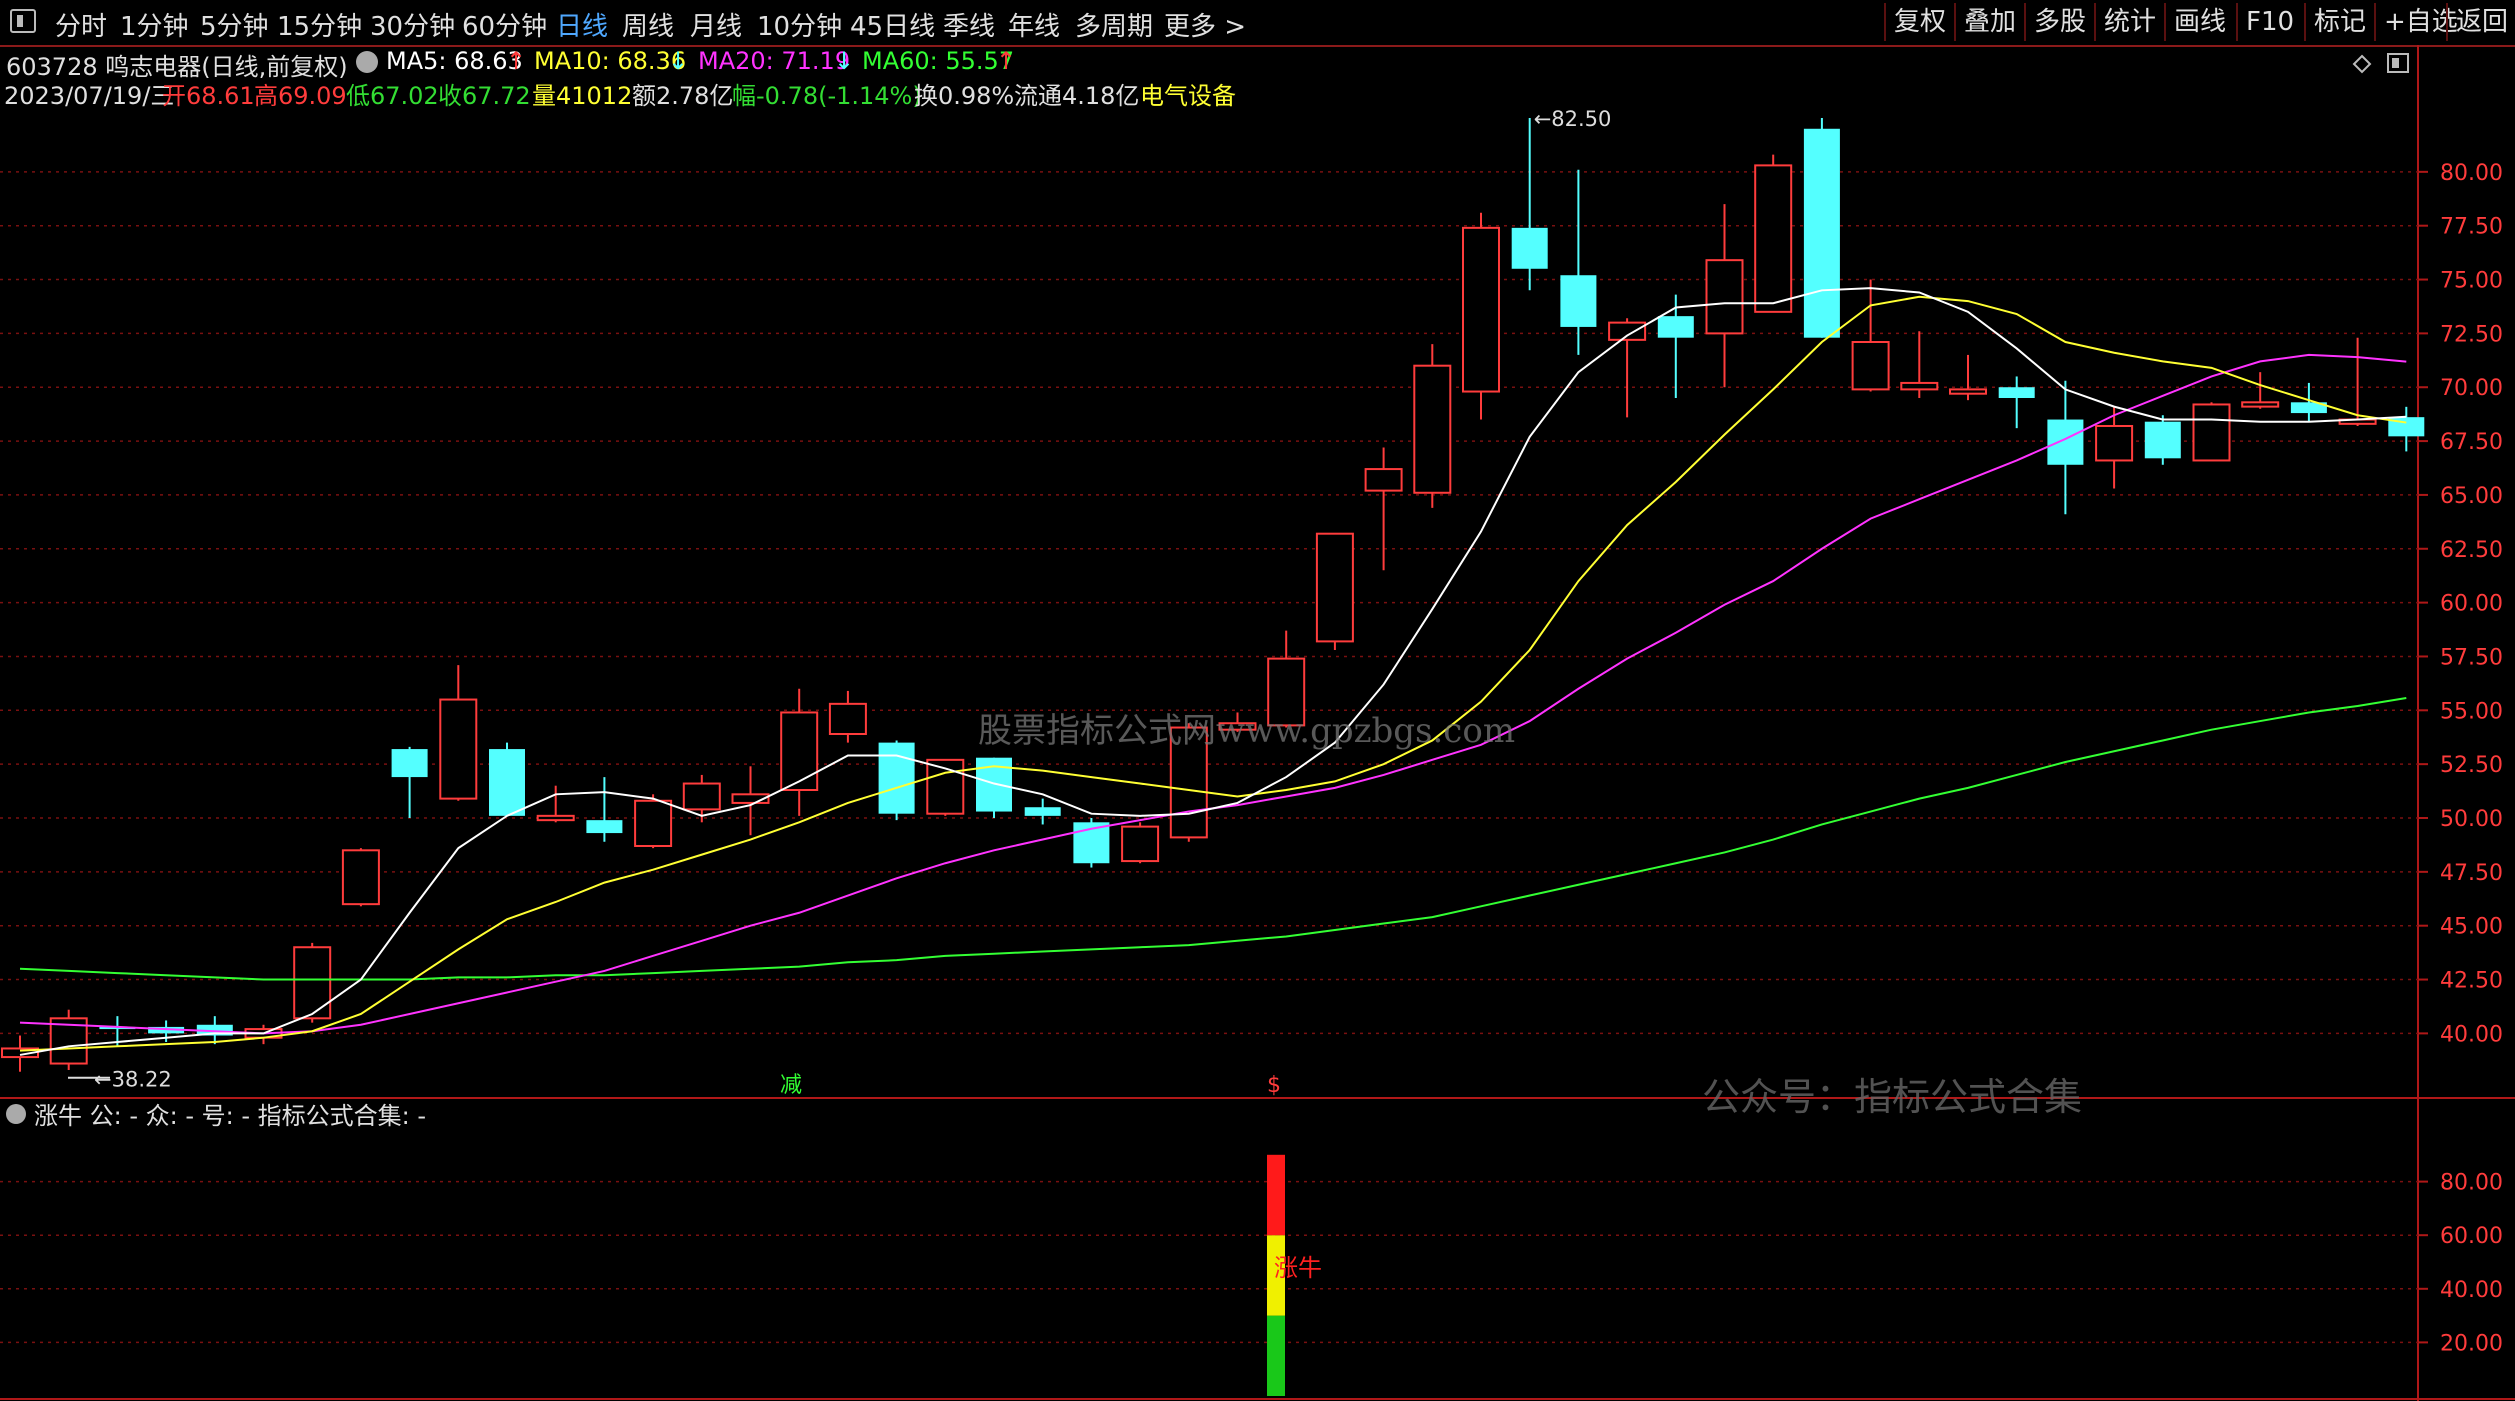 The image size is (2515, 1401). I want to click on indicator-title: 涨牛 公: - 众: - 号: - 指标公式合集: -, so click(230, 1116).